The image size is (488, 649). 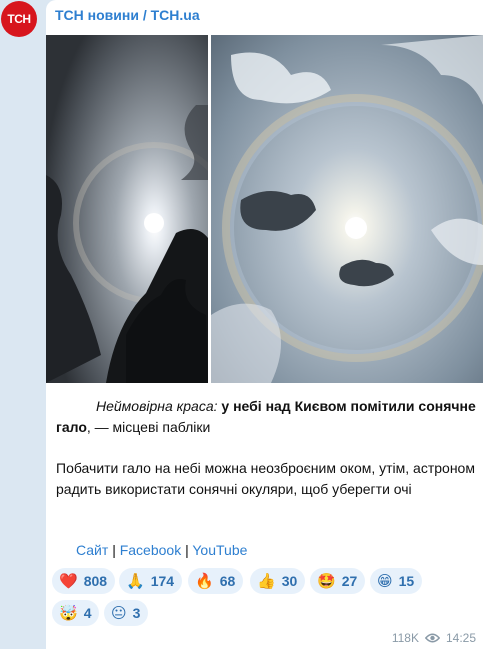 I want to click on neutral-face-icon: 😐, so click(x=119, y=613).